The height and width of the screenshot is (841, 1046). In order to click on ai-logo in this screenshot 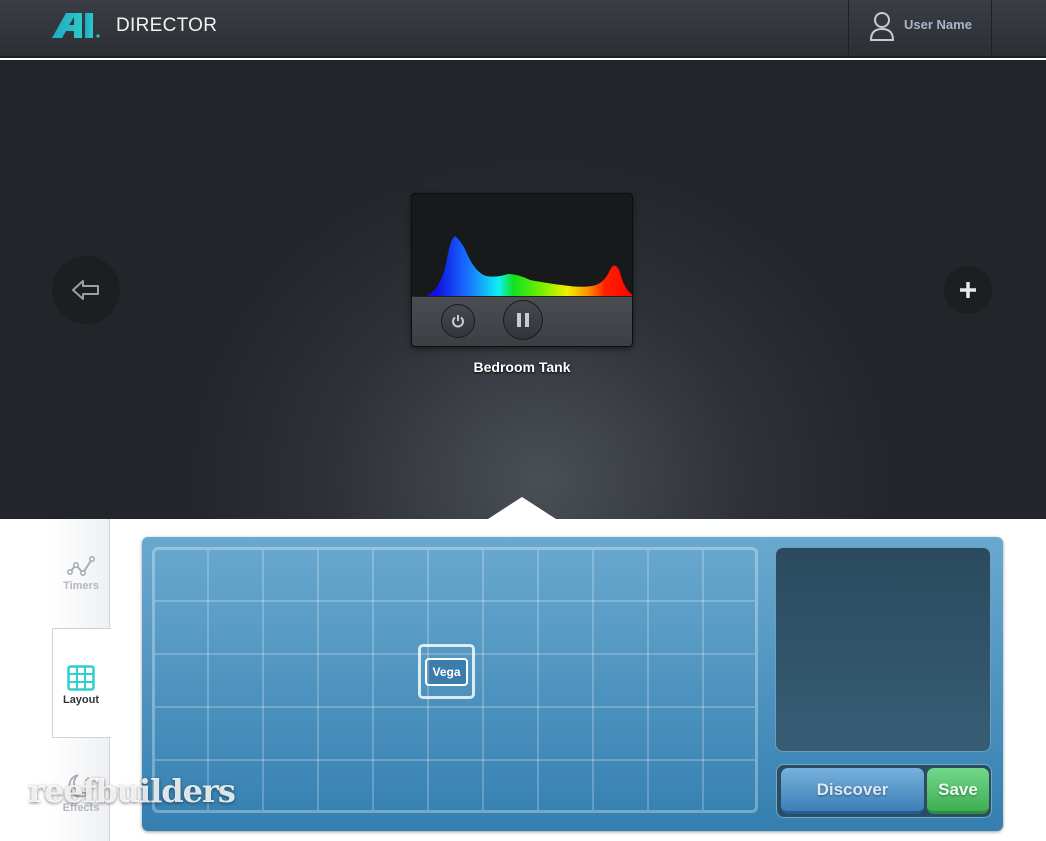, I will do `click(77, 27)`.